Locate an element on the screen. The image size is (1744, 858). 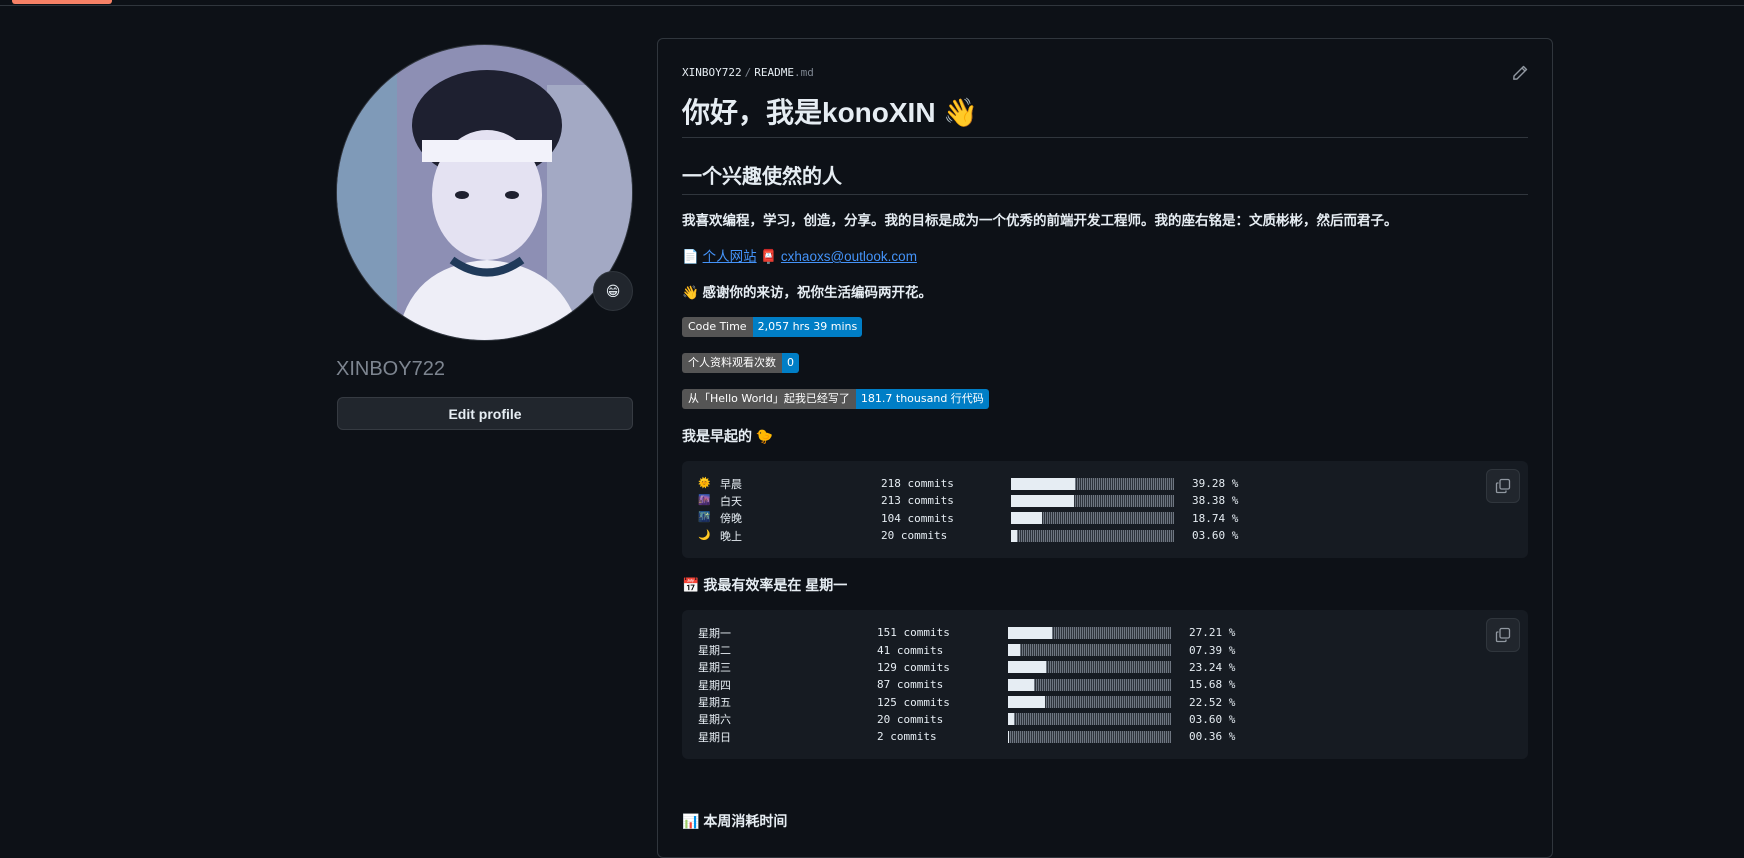
commit-count: 87 commits is located at coordinates (910, 685).